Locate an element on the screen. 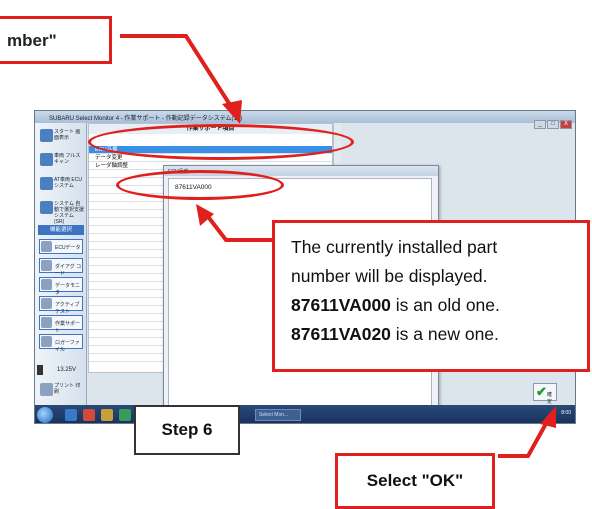  new-part-suffix: is a new one. is located at coordinates (444, 334).